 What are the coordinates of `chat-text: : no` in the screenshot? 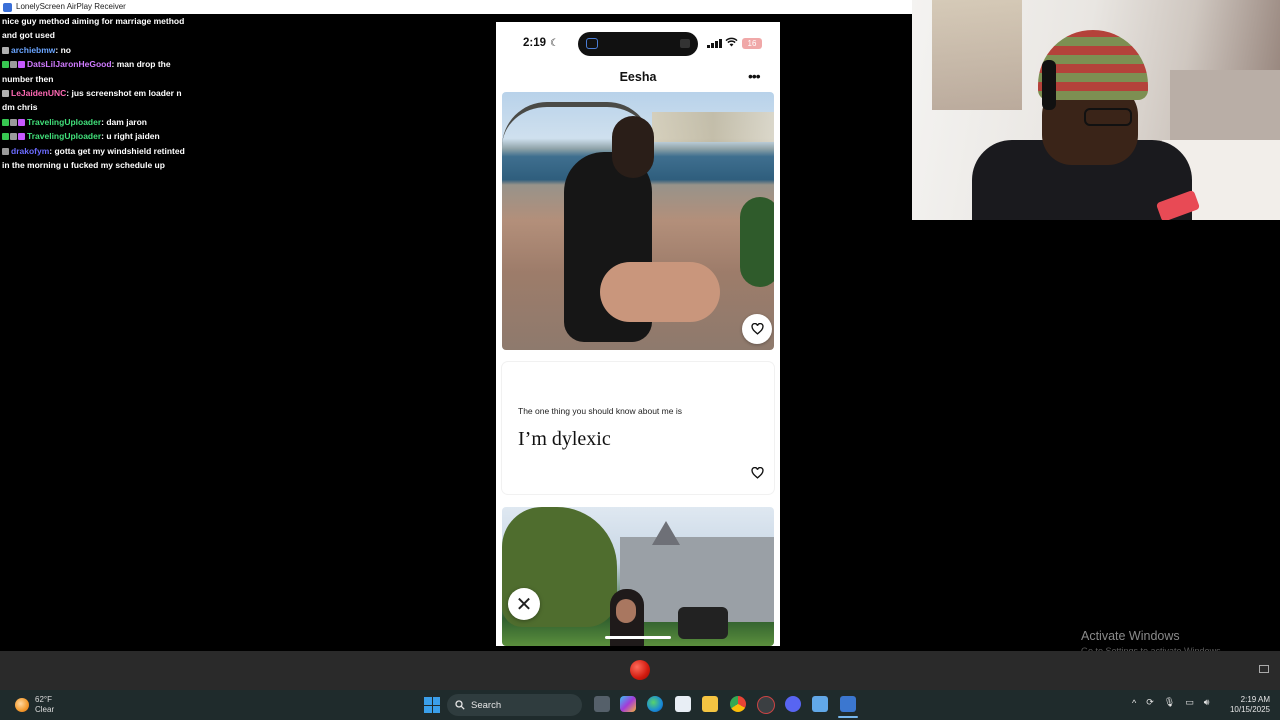 It's located at (63, 49).